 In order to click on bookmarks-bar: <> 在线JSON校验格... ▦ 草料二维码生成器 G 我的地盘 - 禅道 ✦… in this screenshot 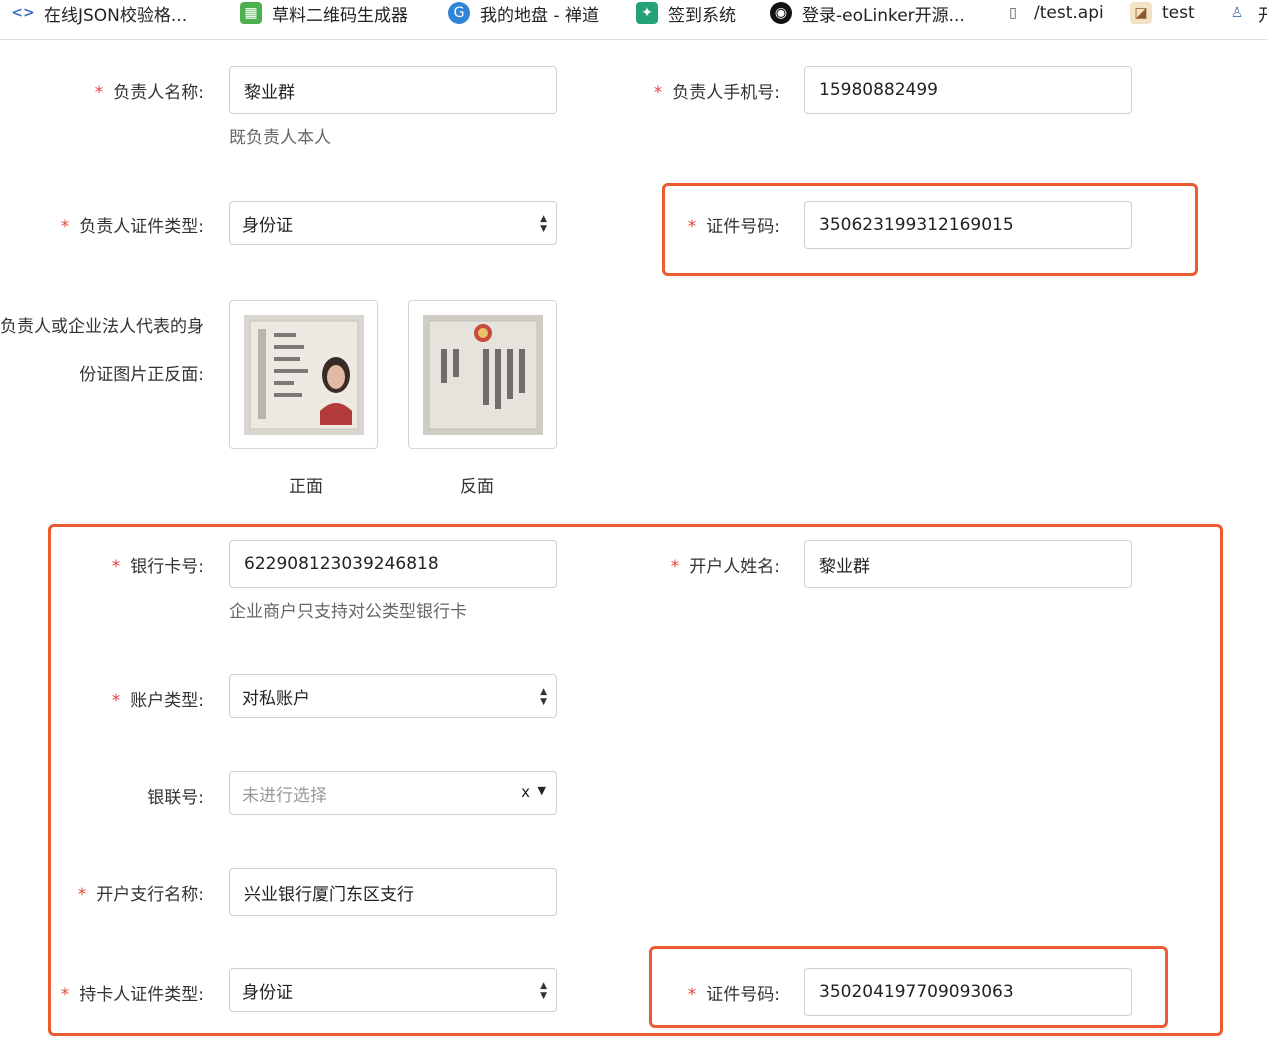, I will do `click(633, 20)`.